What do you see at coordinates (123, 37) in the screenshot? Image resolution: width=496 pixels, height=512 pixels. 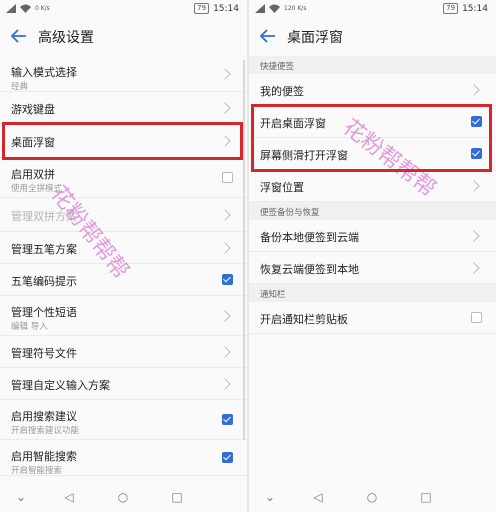 I see `title-bar: 高级设置` at bounding box center [123, 37].